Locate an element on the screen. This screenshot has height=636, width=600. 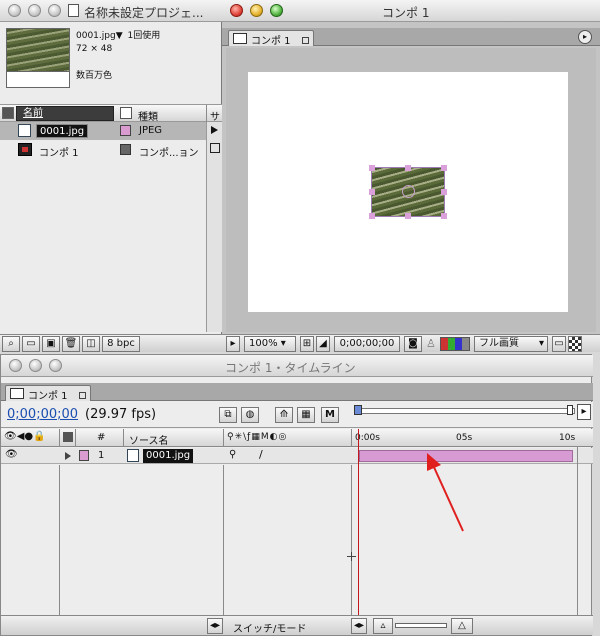
comp-icon-mark is located at coordinates (25, 149).